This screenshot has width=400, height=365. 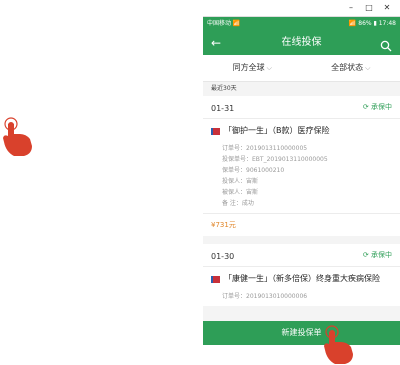 What do you see at coordinates (301, 89) in the screenshot?
I see `section-label: 最近30天` at bounding box center [301, 89].